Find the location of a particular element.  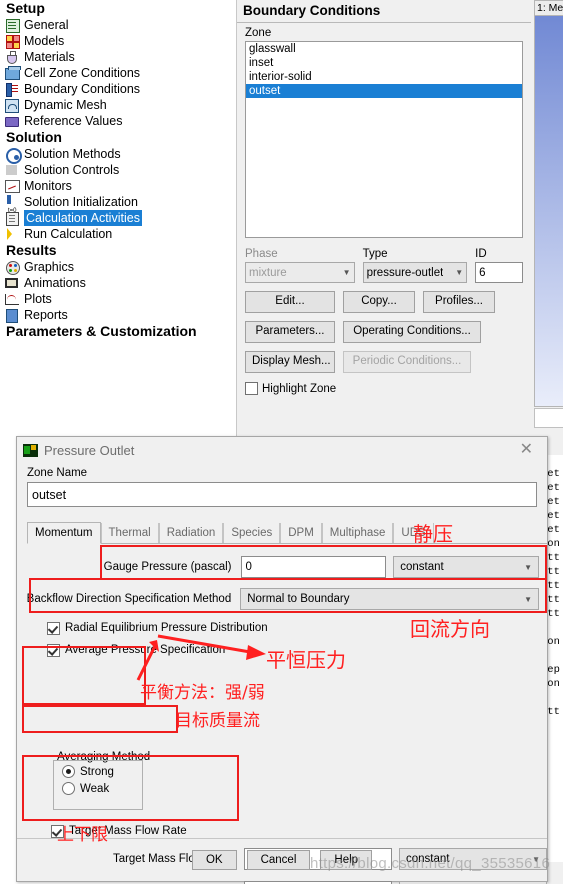

gauge-pressure-profile-select: constant ▼ is located at coordinates (466, 567).